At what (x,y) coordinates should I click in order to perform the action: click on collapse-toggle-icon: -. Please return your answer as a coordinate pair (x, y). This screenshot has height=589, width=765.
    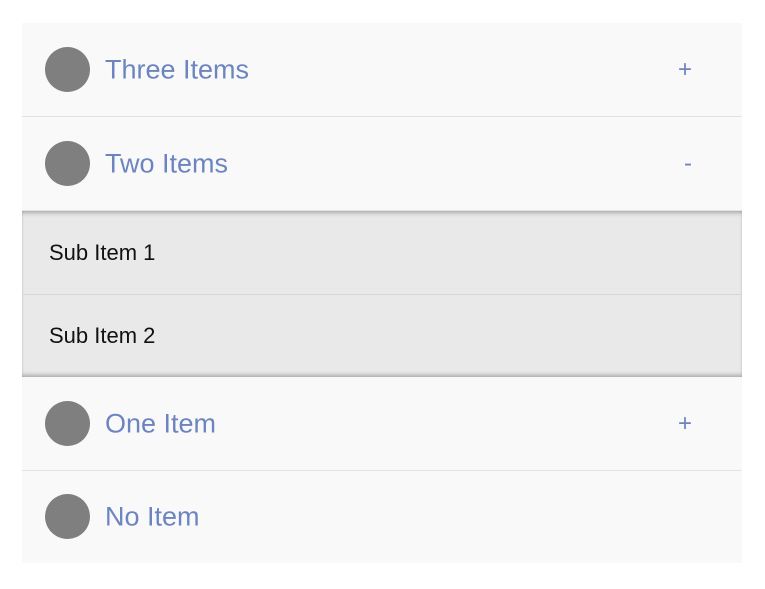
    Looking at the image, I should click on (688, 163).